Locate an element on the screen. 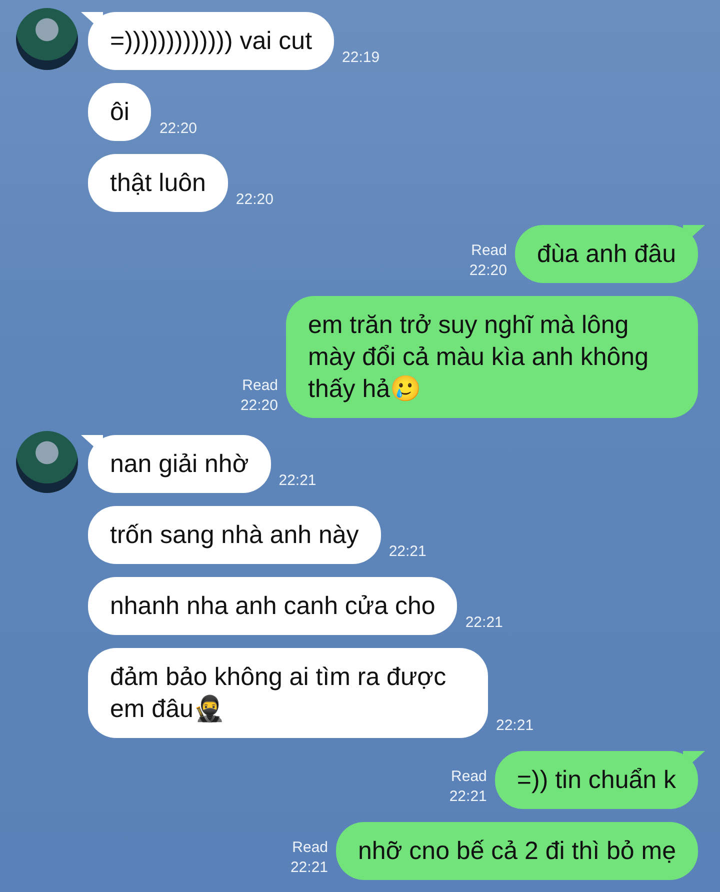 Image resolution: width=720 pixels, height=892 pixels. message-bubble: em trăn trở suy nghĩ mà lông mày đổi cả màu kìa anh không thấy hả🥲 is located at coordinates (492, 357).